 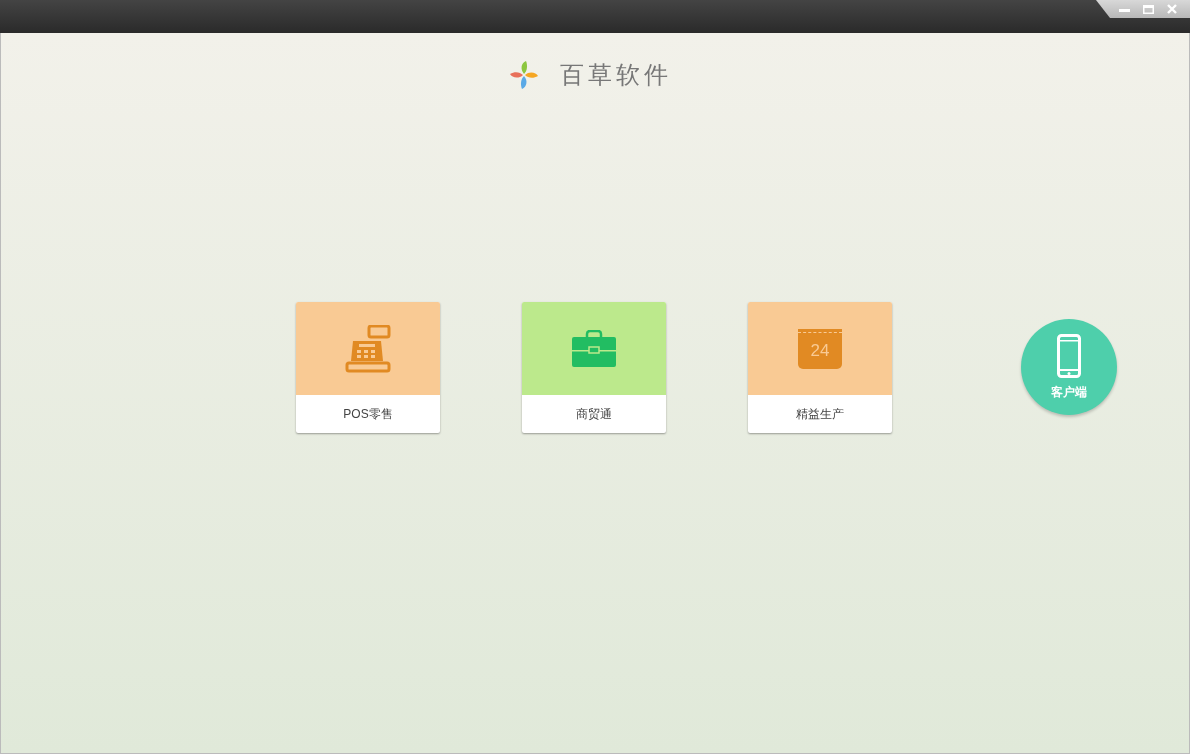 What do you see at coordinates (594, 348) in the screenshot?
I see `briefcase-icon` at bounding box center [594, 348].